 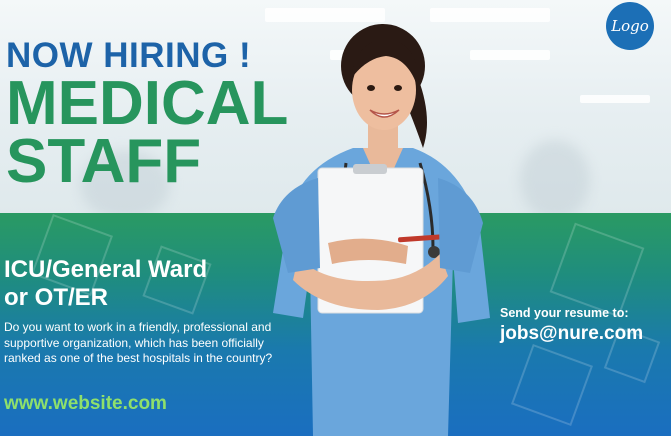 What do you see at coordinates (555, 180) in the screenshot?
I see `background-person` at bounding box center [555, 180].